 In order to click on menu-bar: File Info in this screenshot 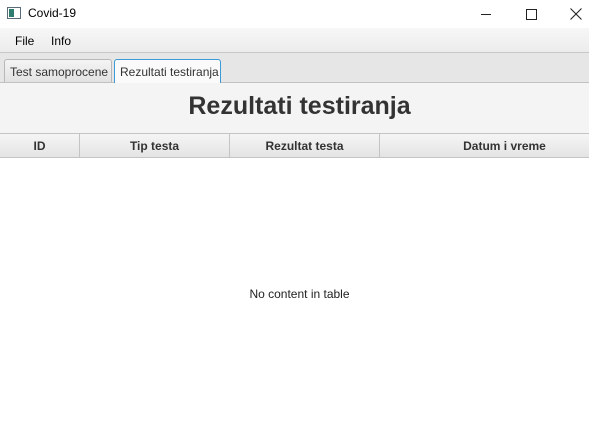, I will do `click(294, 40)`.